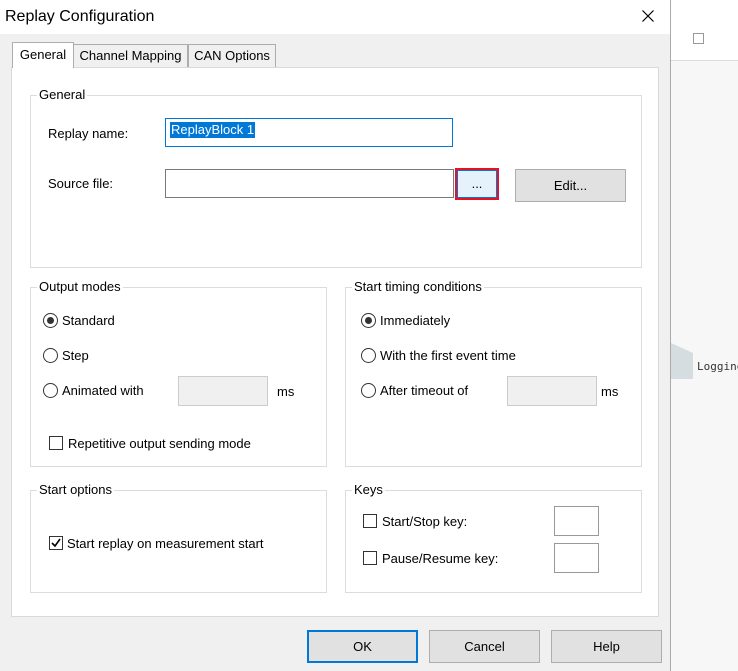 The height and width of the screenshot is (671, 738). Describe the element at coordinates (50, 320) in the screenshot. I see `standard-radio` at that location.